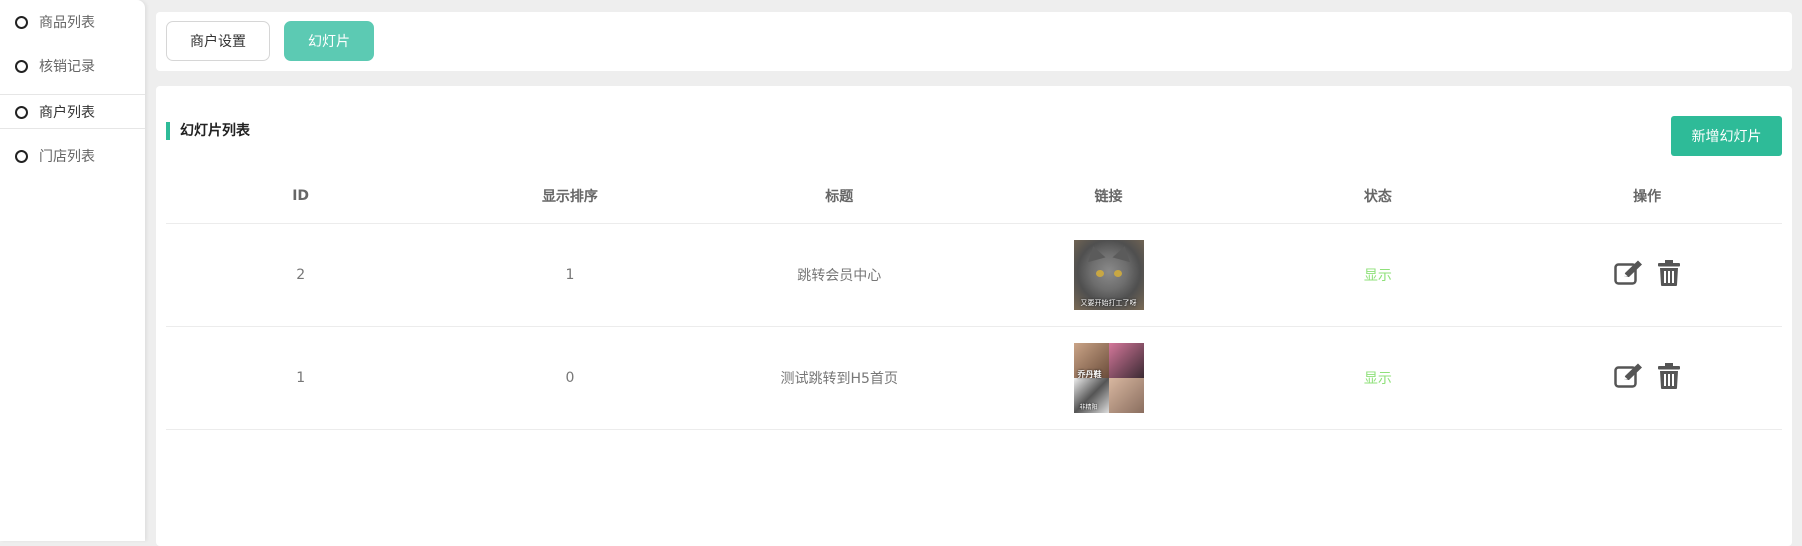 The width and height of the screenshot is (1802, 546). I want to click on column-header-link: 链接, so click(1108, 196).